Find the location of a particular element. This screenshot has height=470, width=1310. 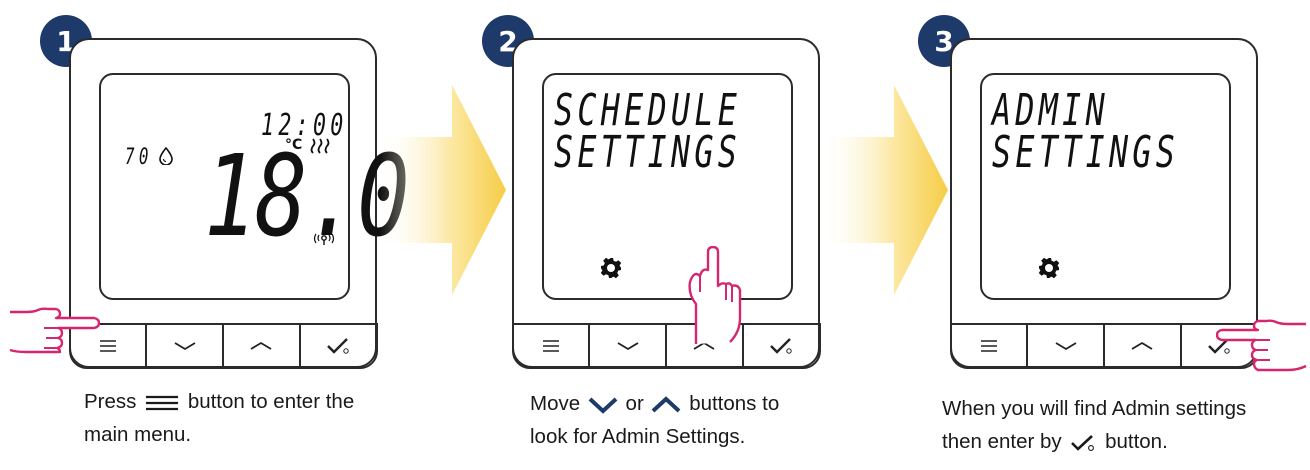

lcd-screen: 12:00 70 °C 18.0 is located at coordinates (254, 186).